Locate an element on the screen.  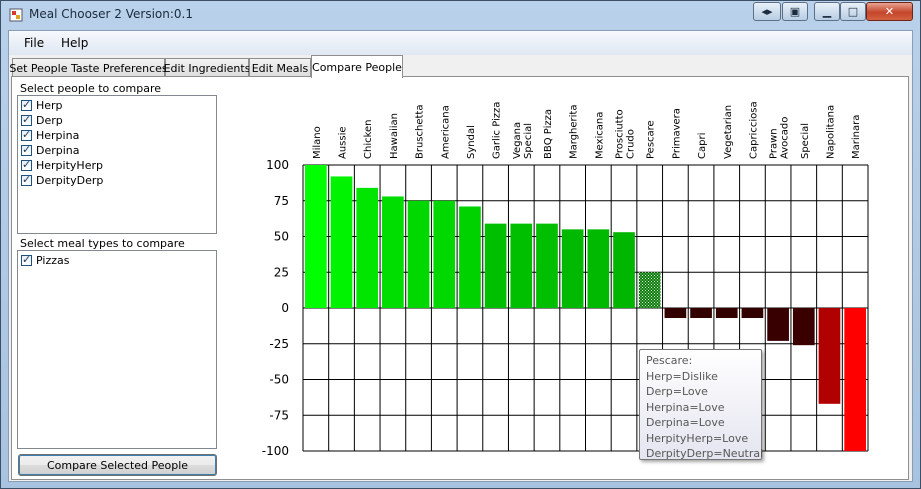
title-bar: Meal Chooser 2 Version:0.1 ◂▸ ▣ ▁ □ ✕ is located at coordinates (460, 15).